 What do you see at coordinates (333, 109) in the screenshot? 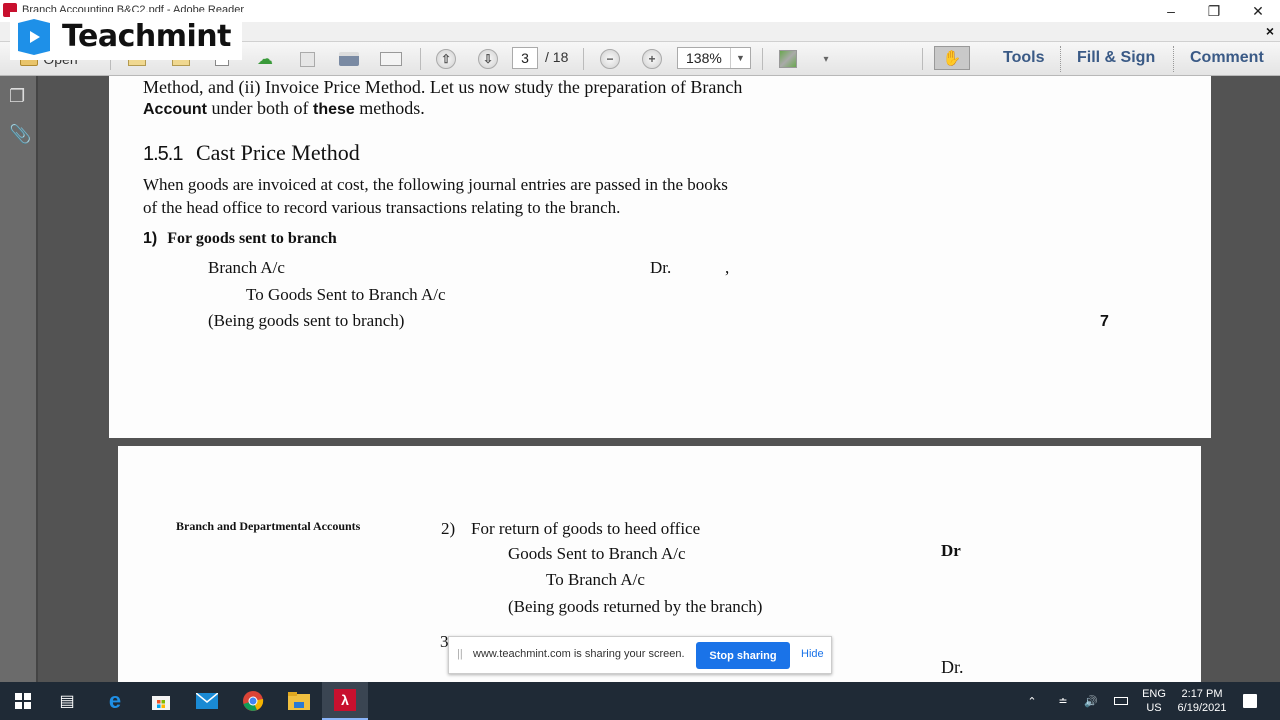
I see `bold-text: these` at bounding box center [333, 109].